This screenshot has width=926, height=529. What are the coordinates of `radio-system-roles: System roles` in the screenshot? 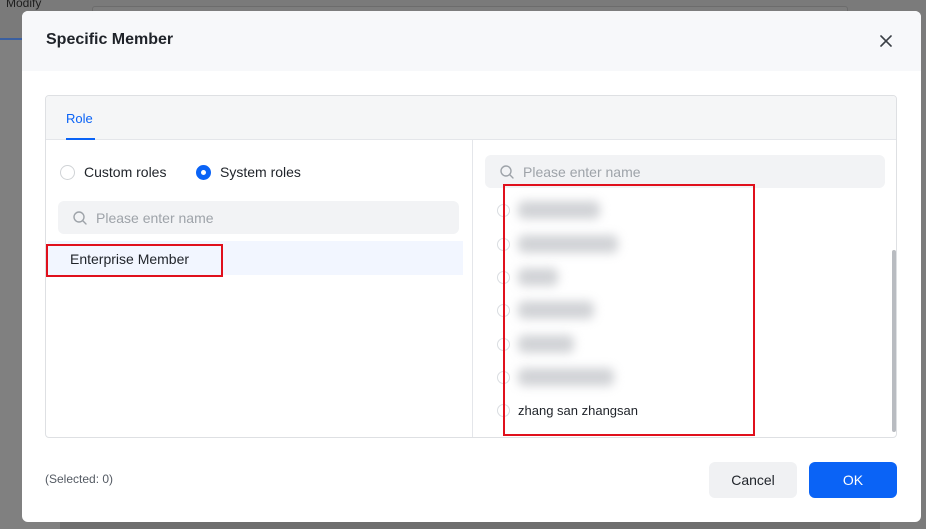 It's located at (248, 172).